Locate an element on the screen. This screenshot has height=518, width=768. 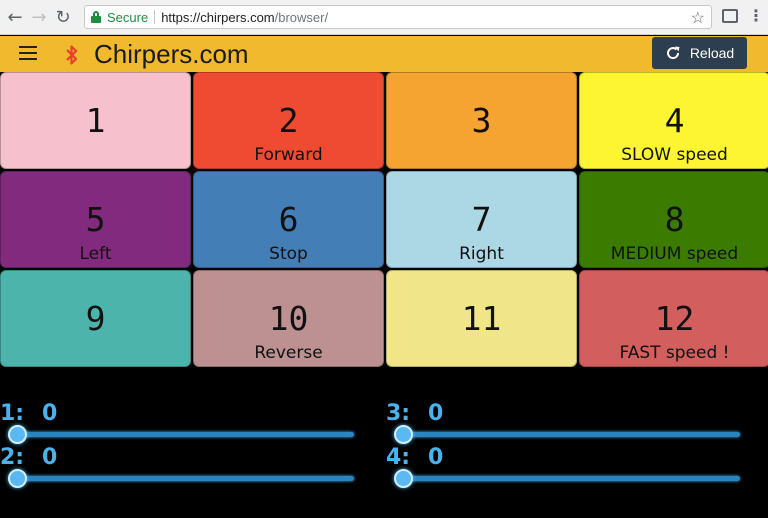
button-number: 3 is located at coordinates (481, 120).